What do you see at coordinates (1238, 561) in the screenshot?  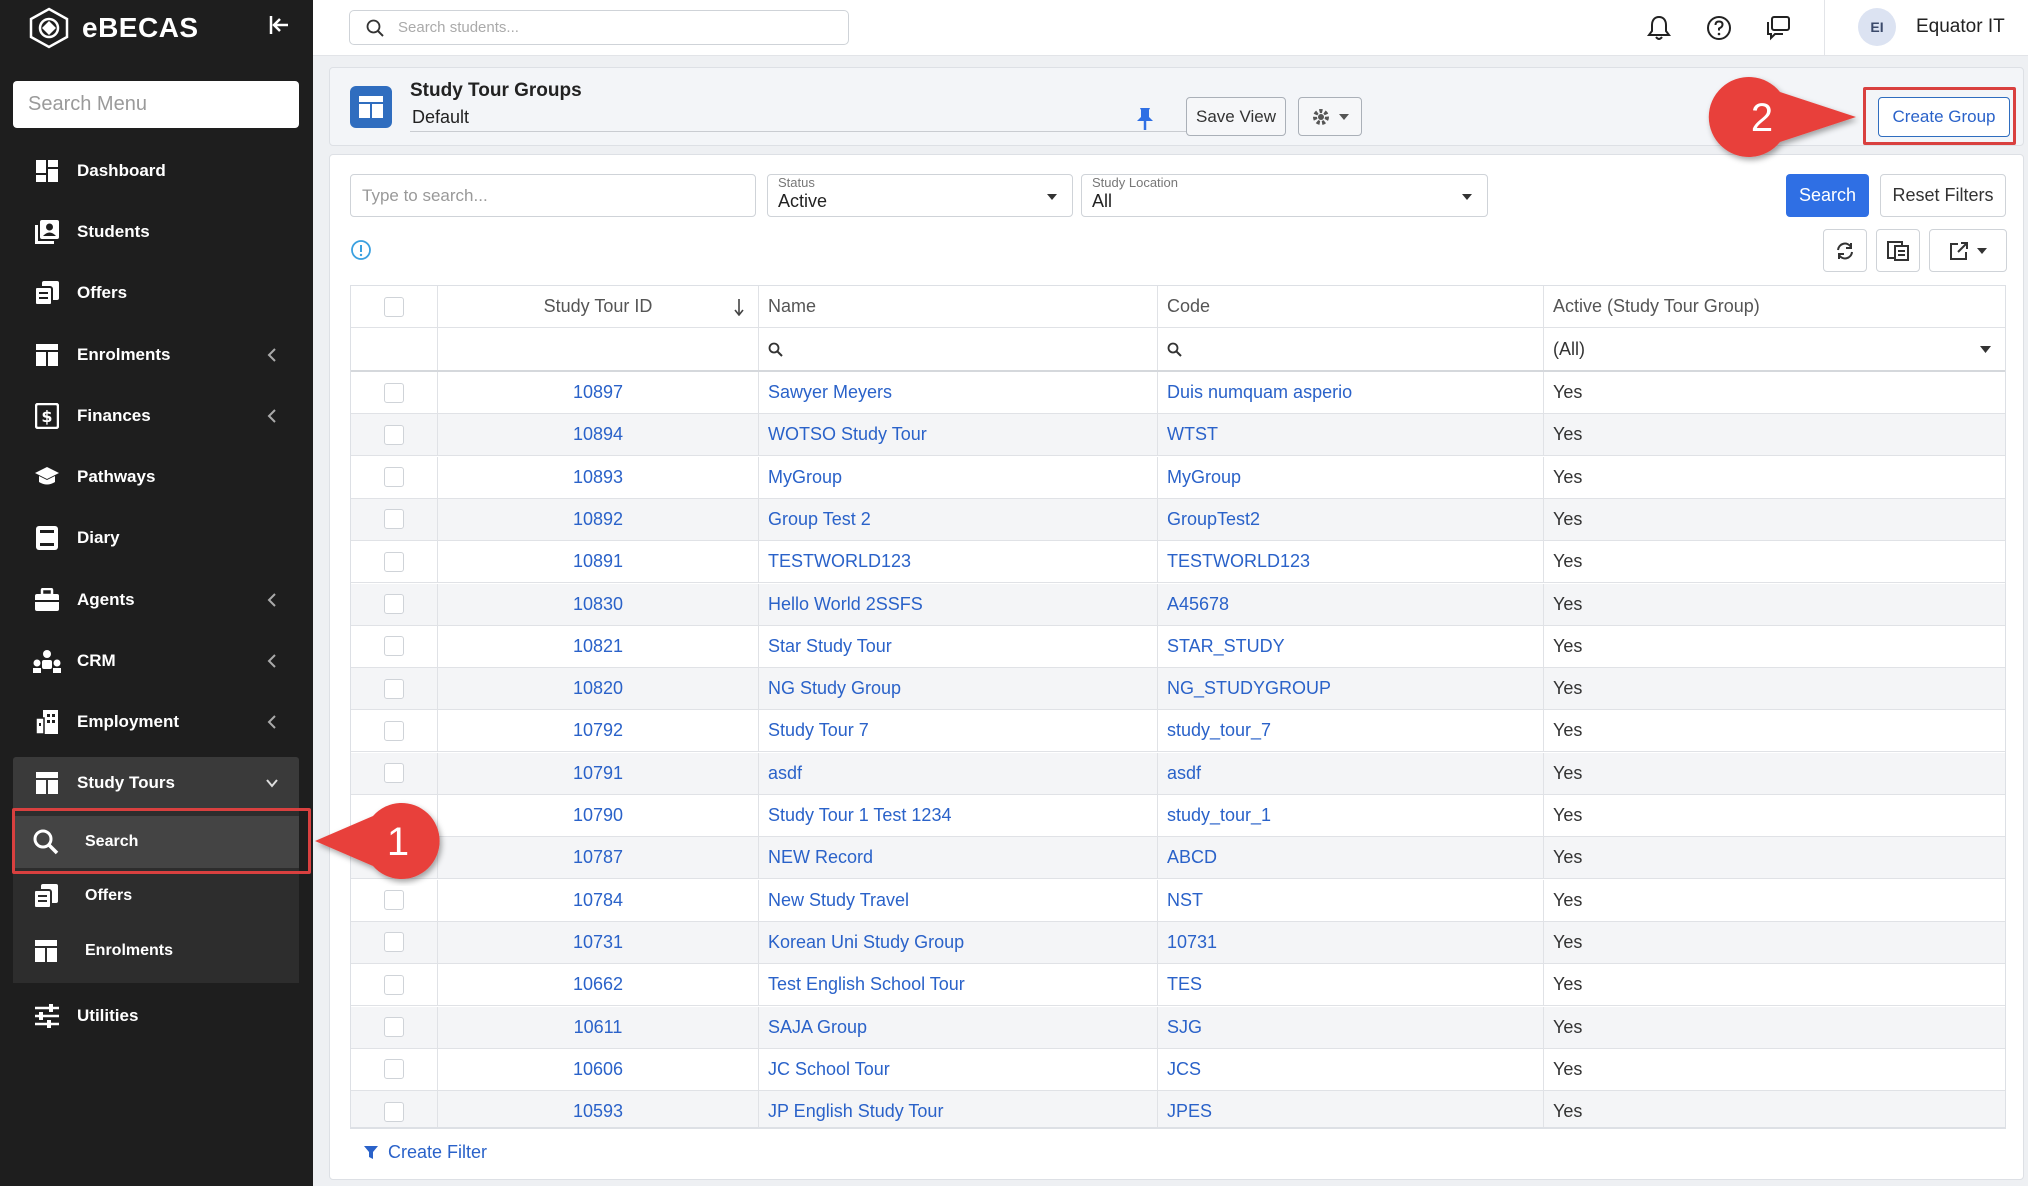 I see `cell-code-text: TESTWORLD123` at bounding box center [1238, 561].